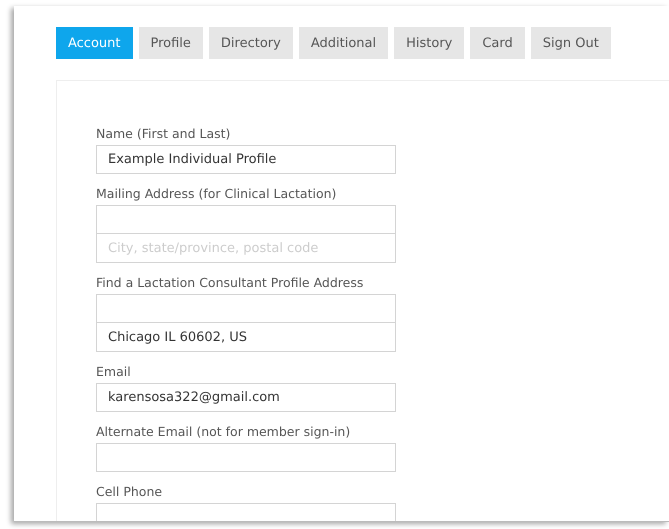  What do you see at coordinates (246, 397) in the screenshot?
I see `input-field: karensosa322@gmail.com` at bounding box center [246, 397].